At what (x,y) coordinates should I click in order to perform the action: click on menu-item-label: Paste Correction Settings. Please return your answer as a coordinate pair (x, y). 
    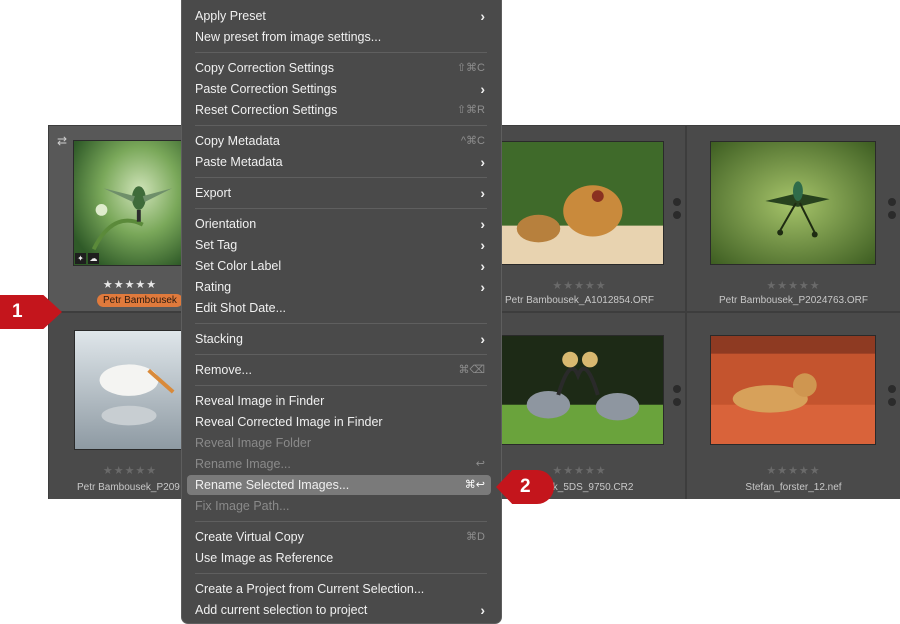
    Looking at the image, I should click on (266, 89).